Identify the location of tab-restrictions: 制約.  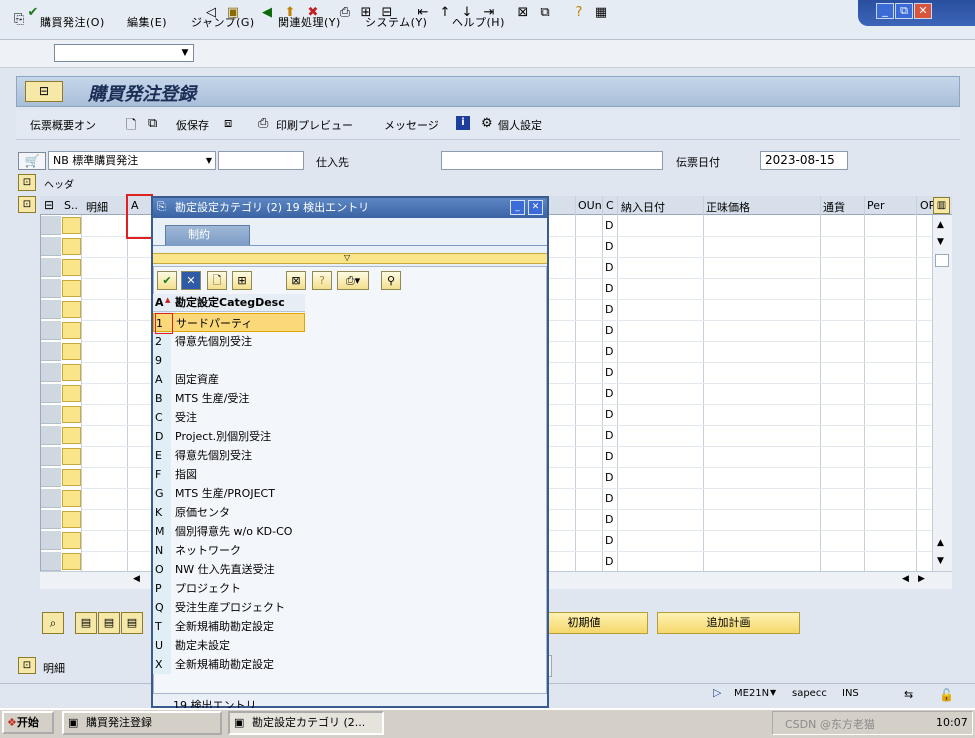
(207, 235).